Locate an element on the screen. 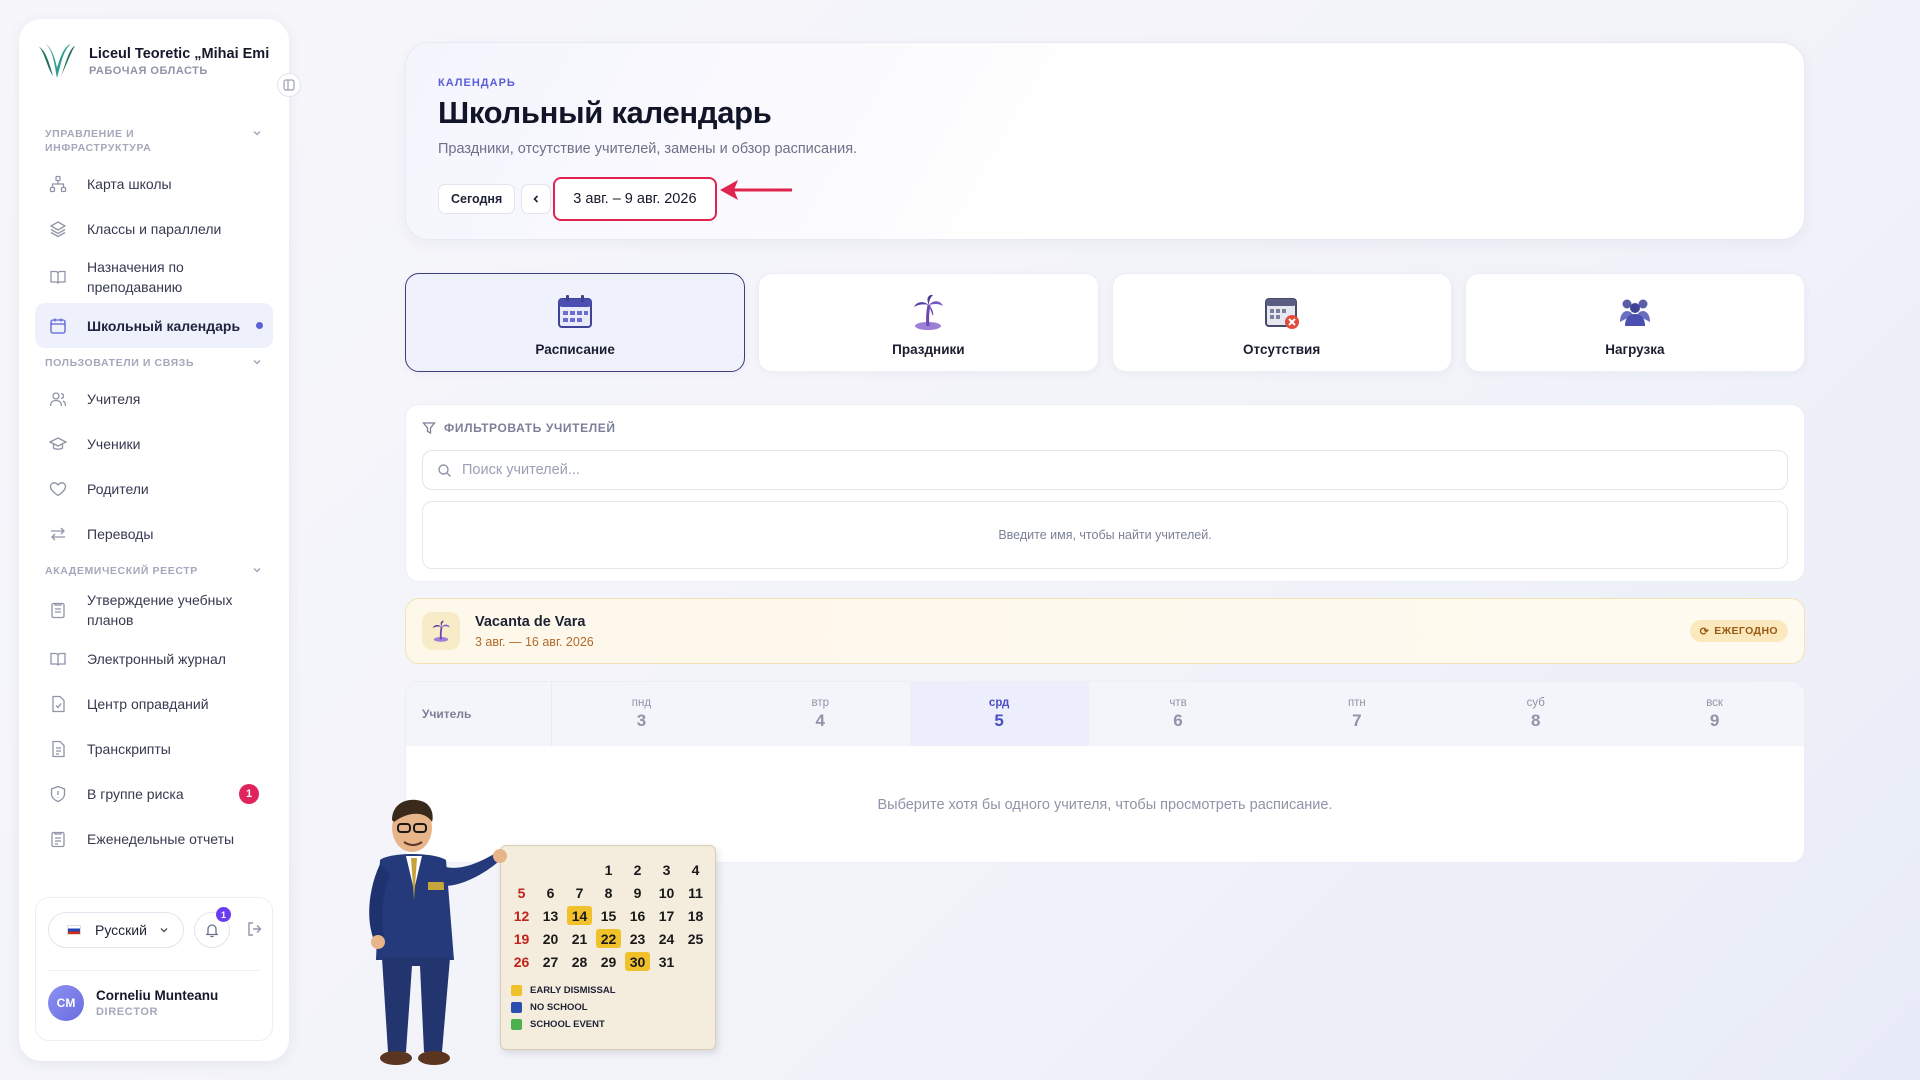 Image resolution: width=1920 pixels, height=1080 pixels. day-column-fri: птн 7 is located at coordinates (1356, 714).